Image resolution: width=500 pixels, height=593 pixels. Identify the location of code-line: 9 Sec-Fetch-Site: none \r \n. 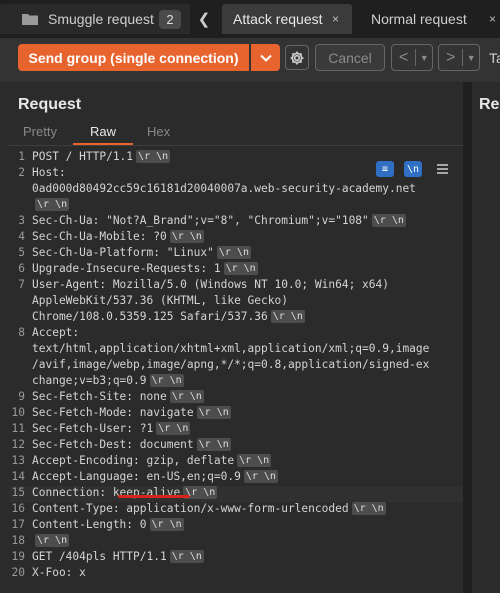
(236, 398).